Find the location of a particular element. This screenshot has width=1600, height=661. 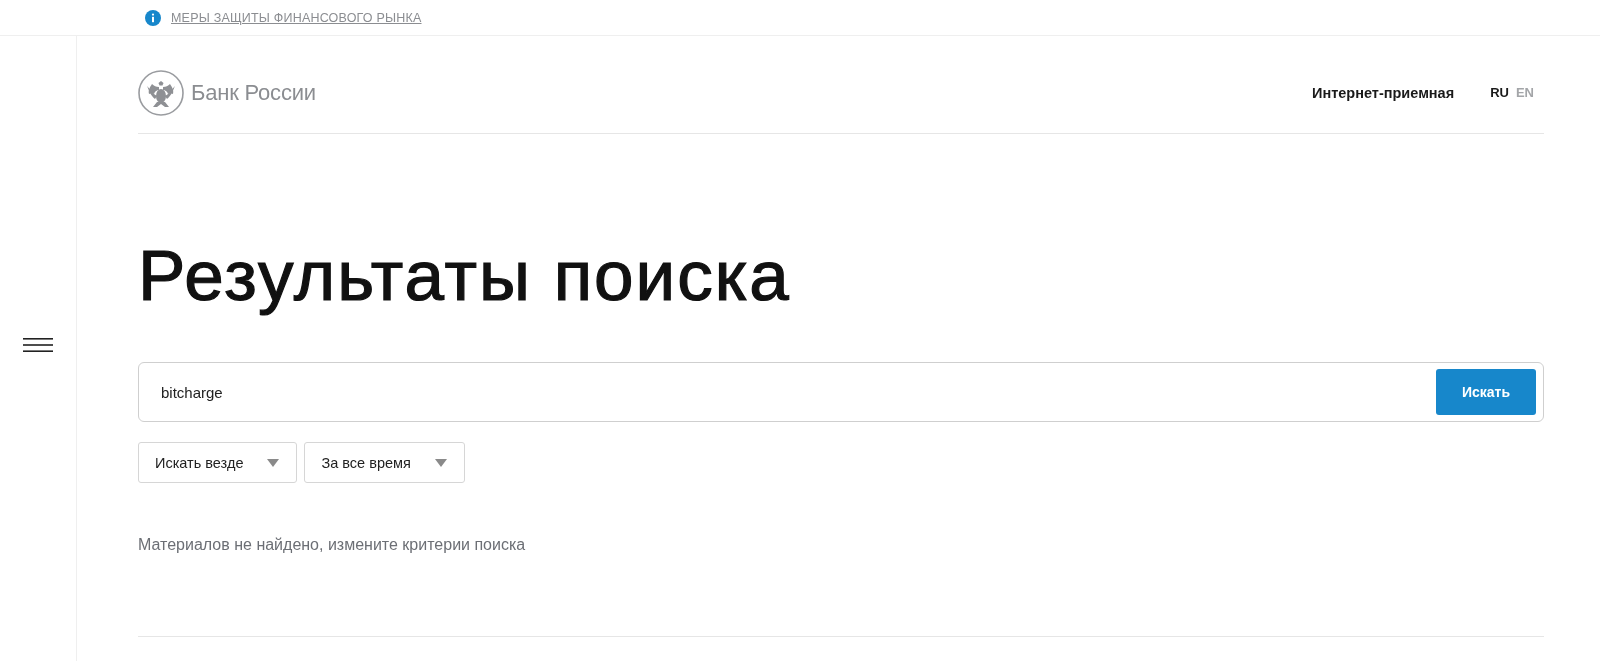

emblem-icon is located at coordinates (161, 92).